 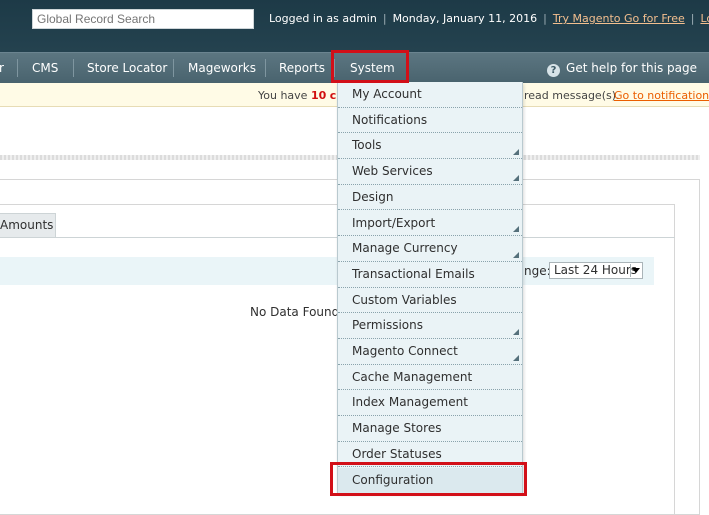 I want to click on go-to-notifications-link: Go to notifications, so click(x=661, y=95).